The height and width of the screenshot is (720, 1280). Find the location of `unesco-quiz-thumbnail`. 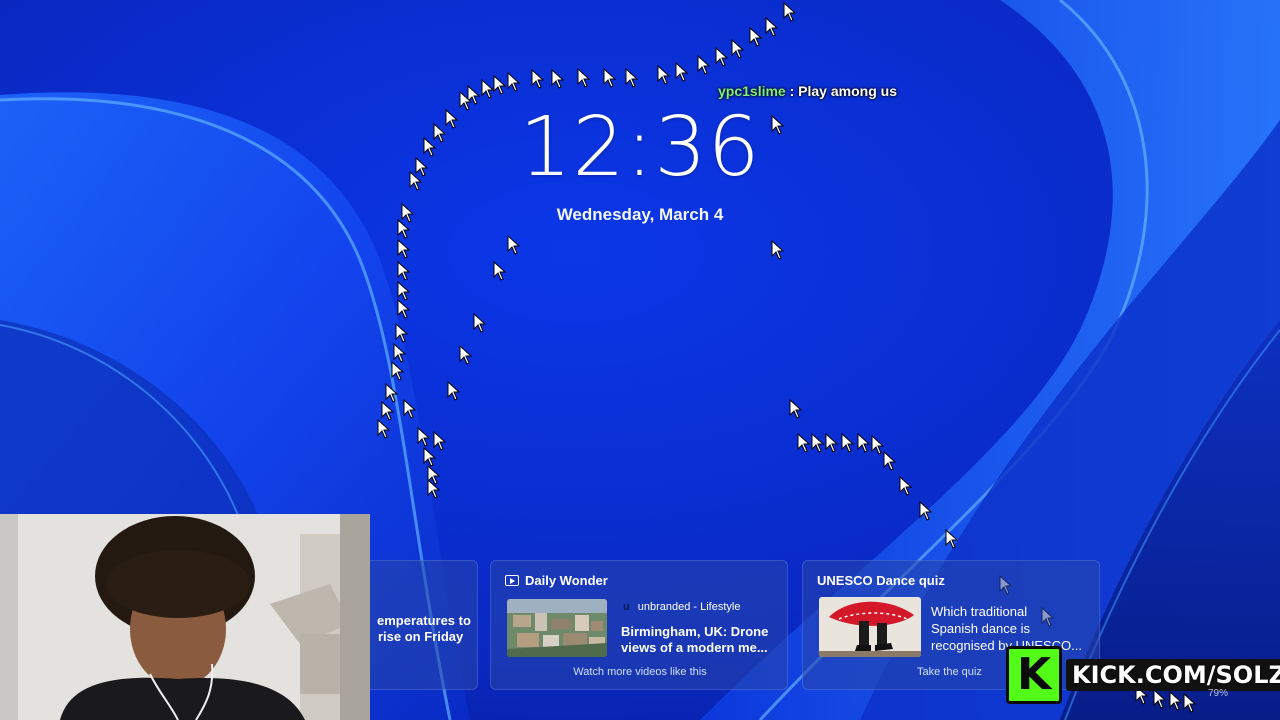

unesco-quiz-thumbnail is located at coordinates (870, 627).